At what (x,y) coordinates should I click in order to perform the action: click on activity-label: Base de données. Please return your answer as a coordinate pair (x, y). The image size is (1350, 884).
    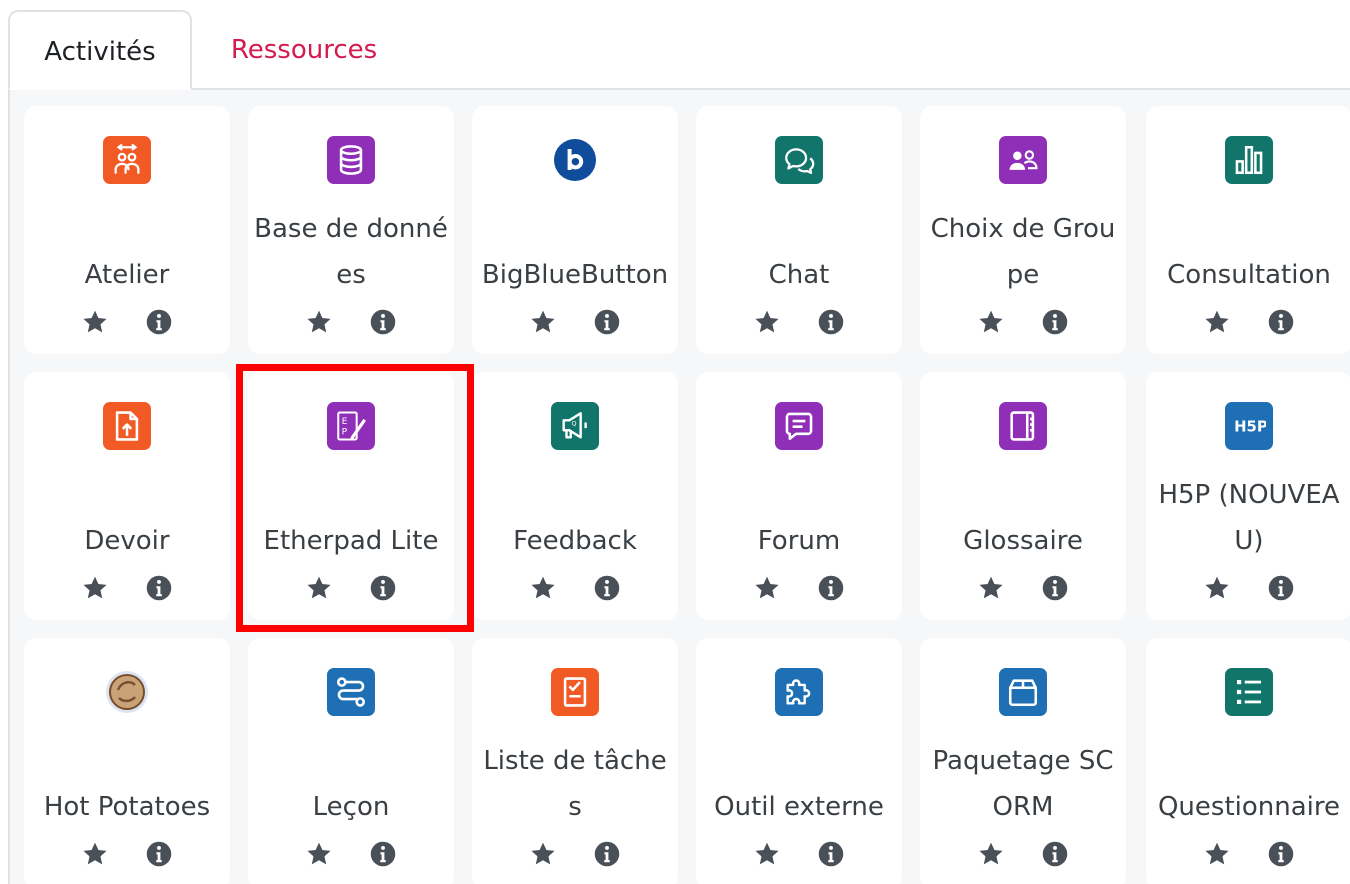
    Looking at the image, I should click on (351, 252).